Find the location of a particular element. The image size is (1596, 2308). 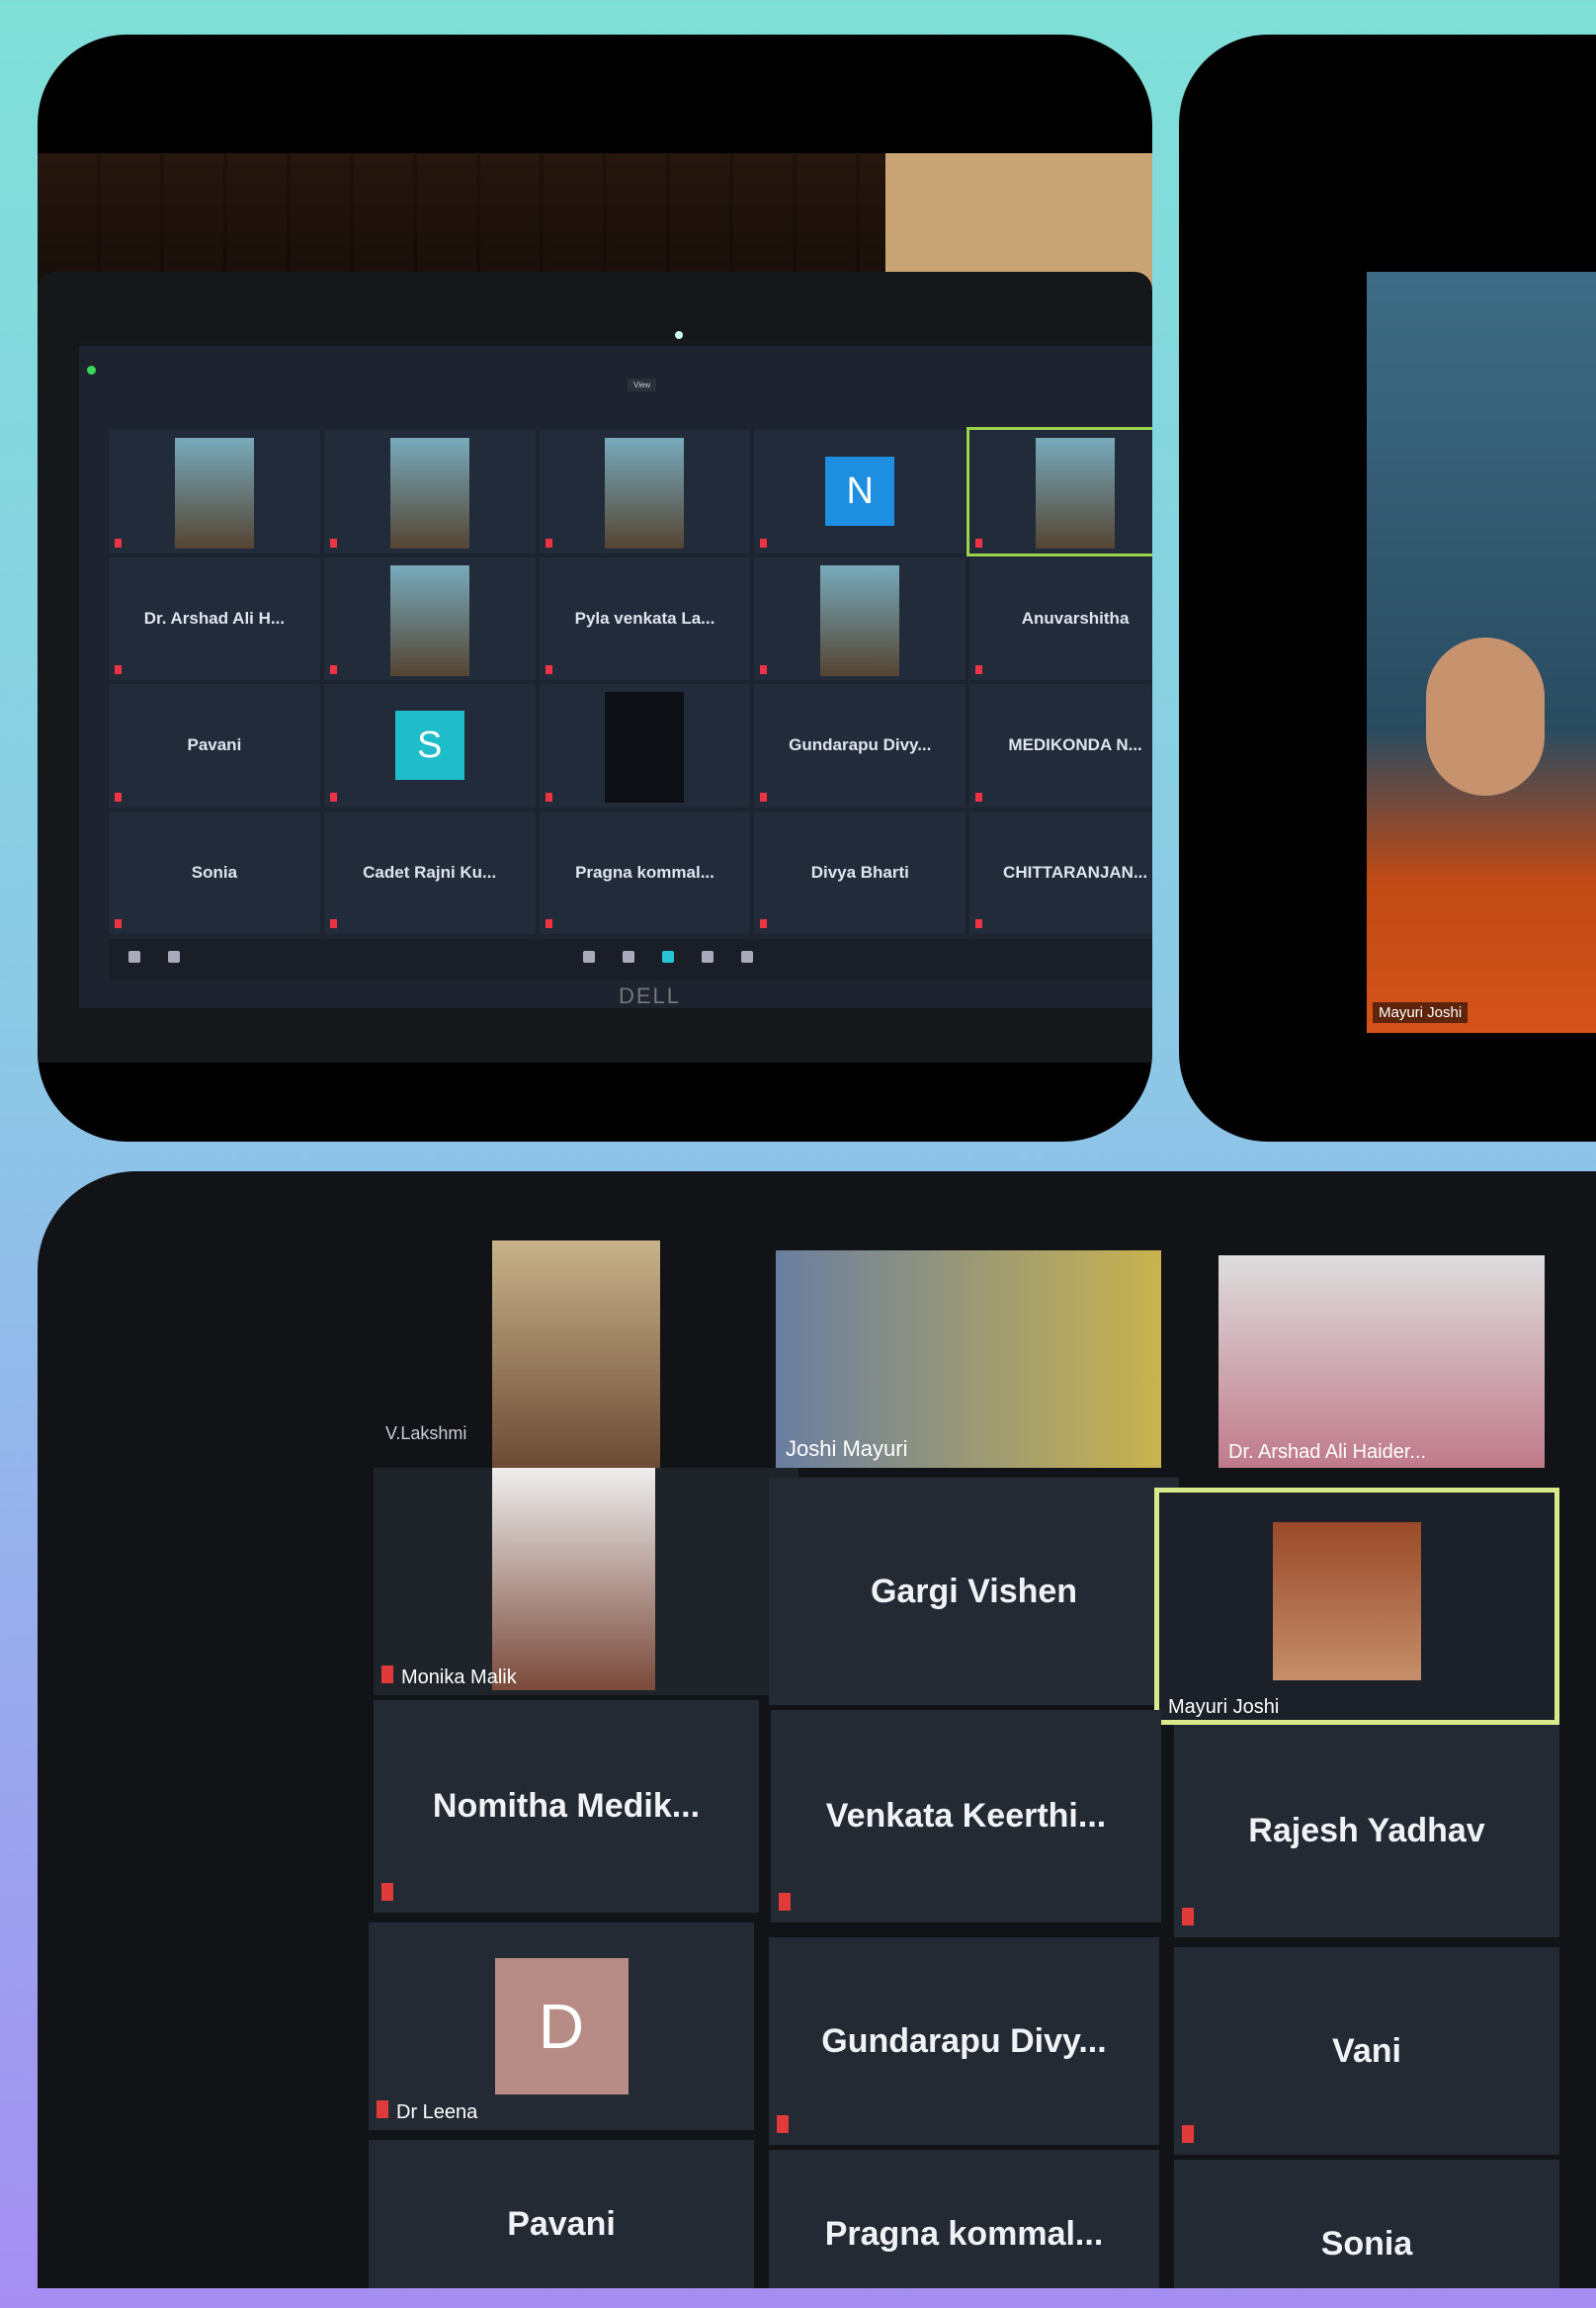

participant-tile: Divya Bharti is located at coordinates (860, 873).